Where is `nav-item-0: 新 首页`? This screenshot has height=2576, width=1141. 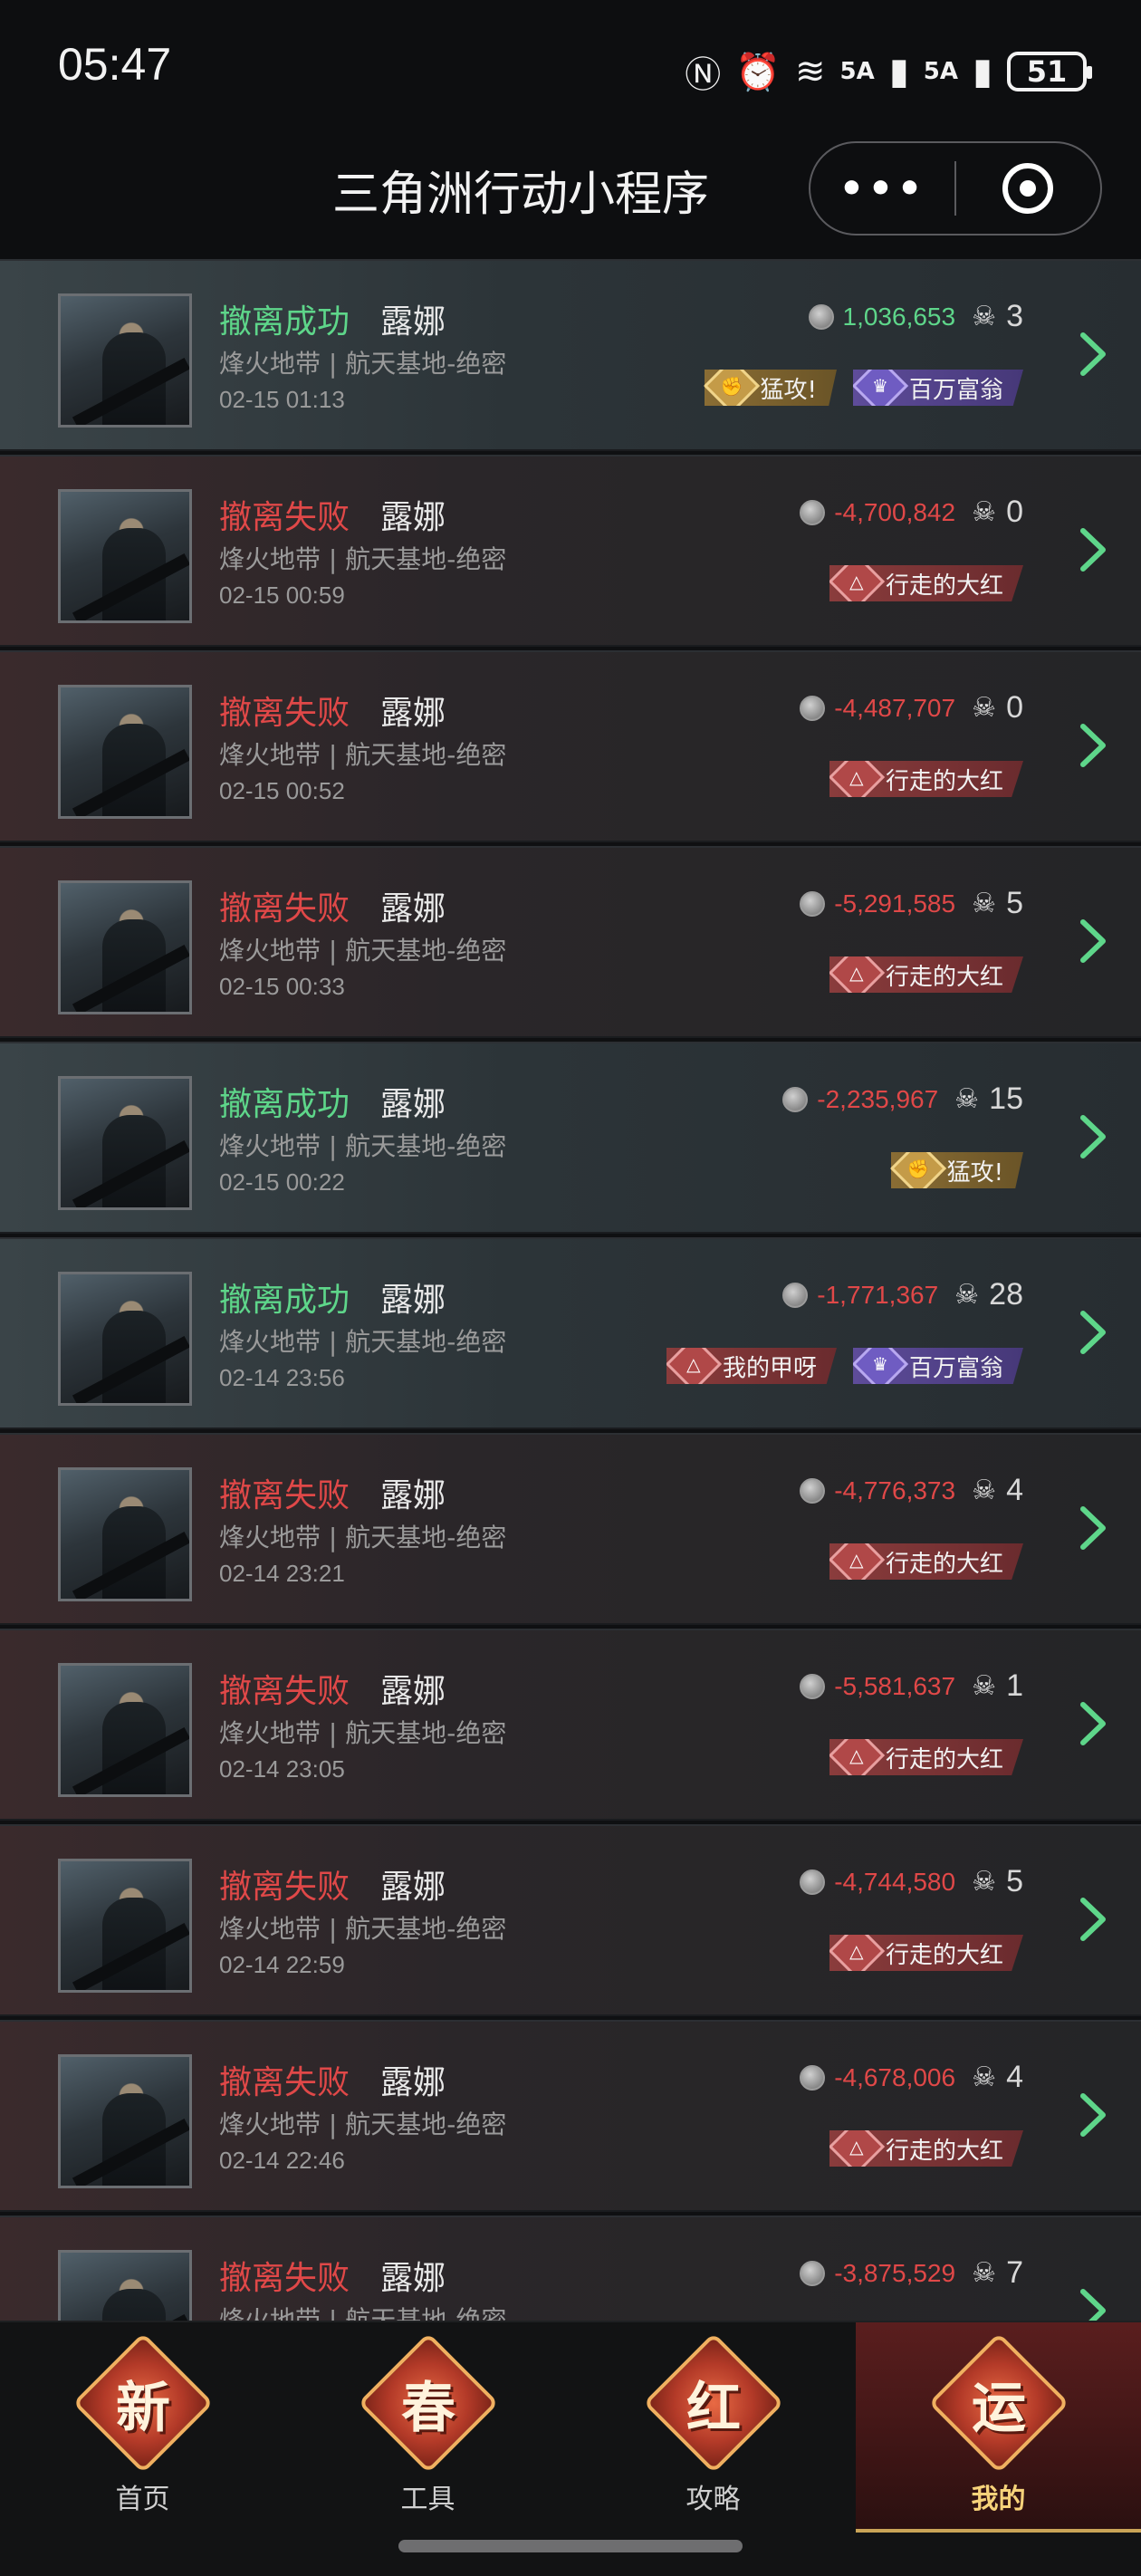
nav-item-0: 新 首页 is located at coordinates (143, 2427).